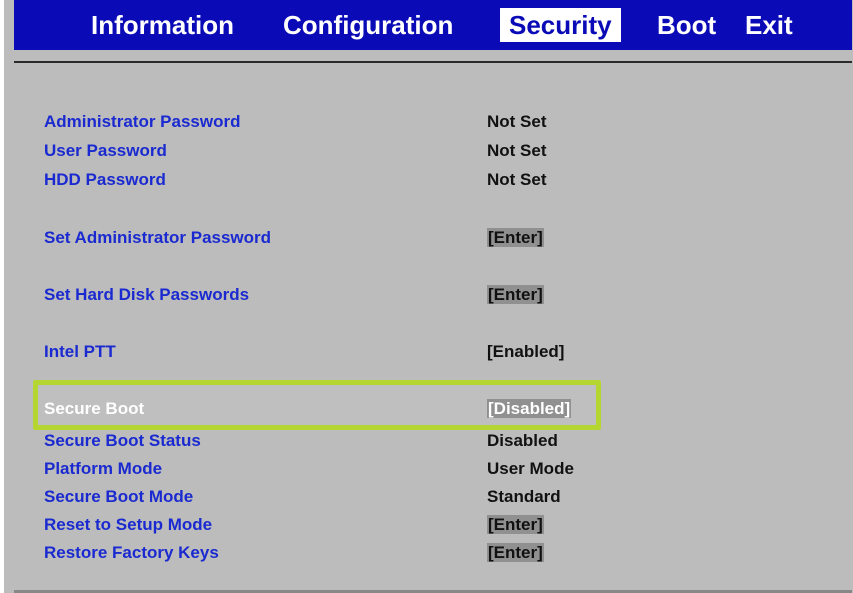 This screenshot has width=853, height=593. I want to click on secure-boot-value: [Disabled], so click(529, 409).